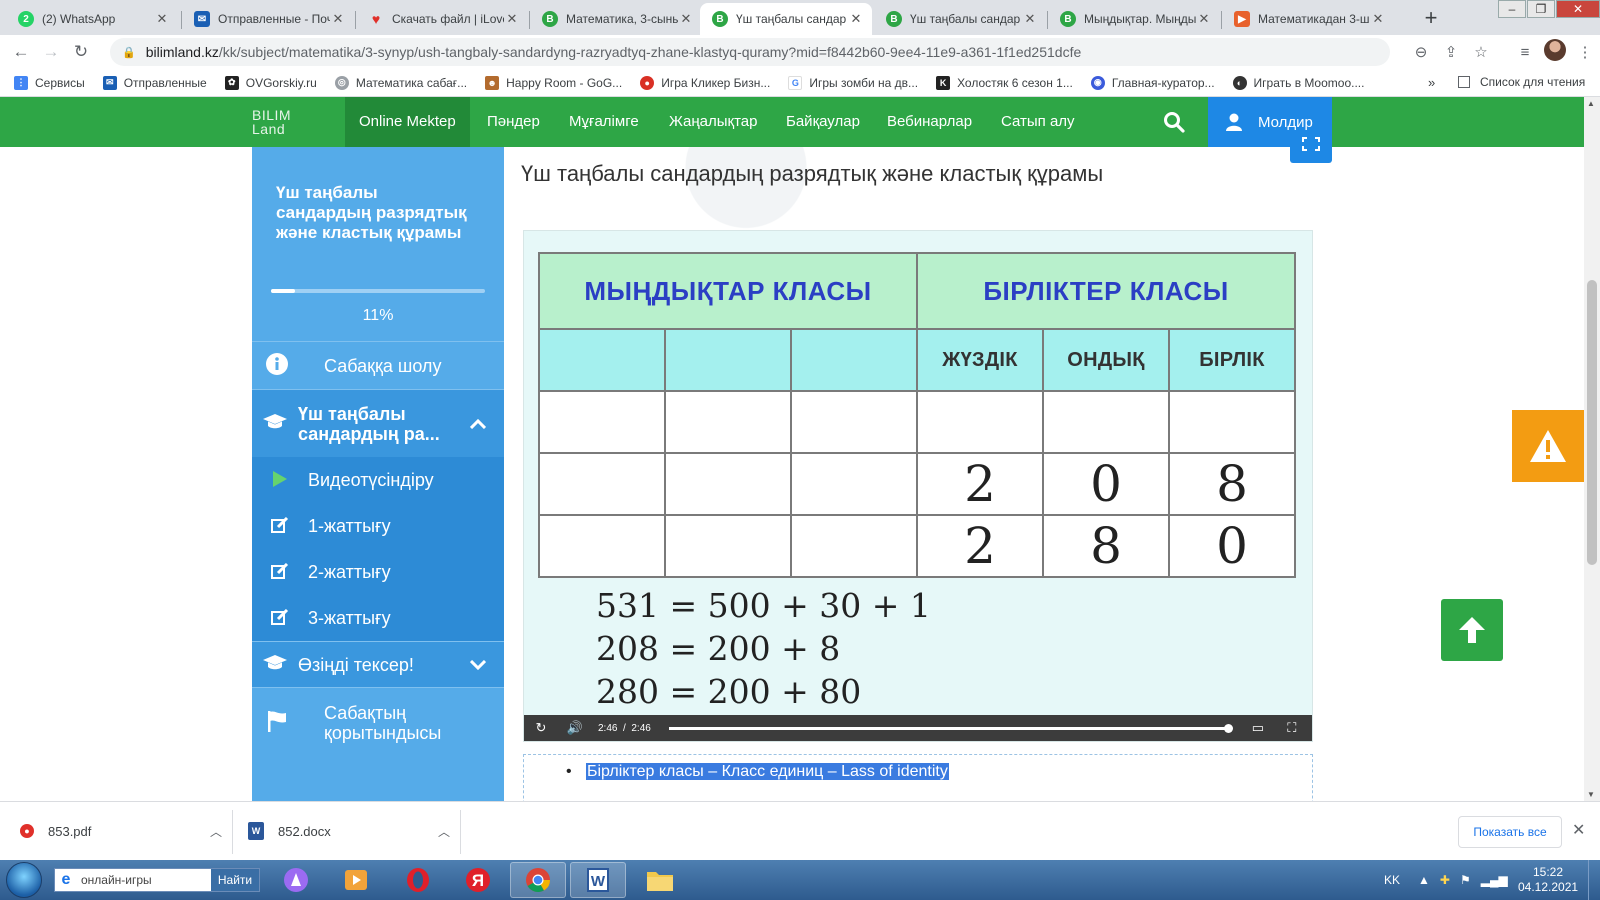  What do you see at coordinates (513, 122) in the screenshot?
I see `nav-subjects: Пәндер` at bounding box center [513, 122].